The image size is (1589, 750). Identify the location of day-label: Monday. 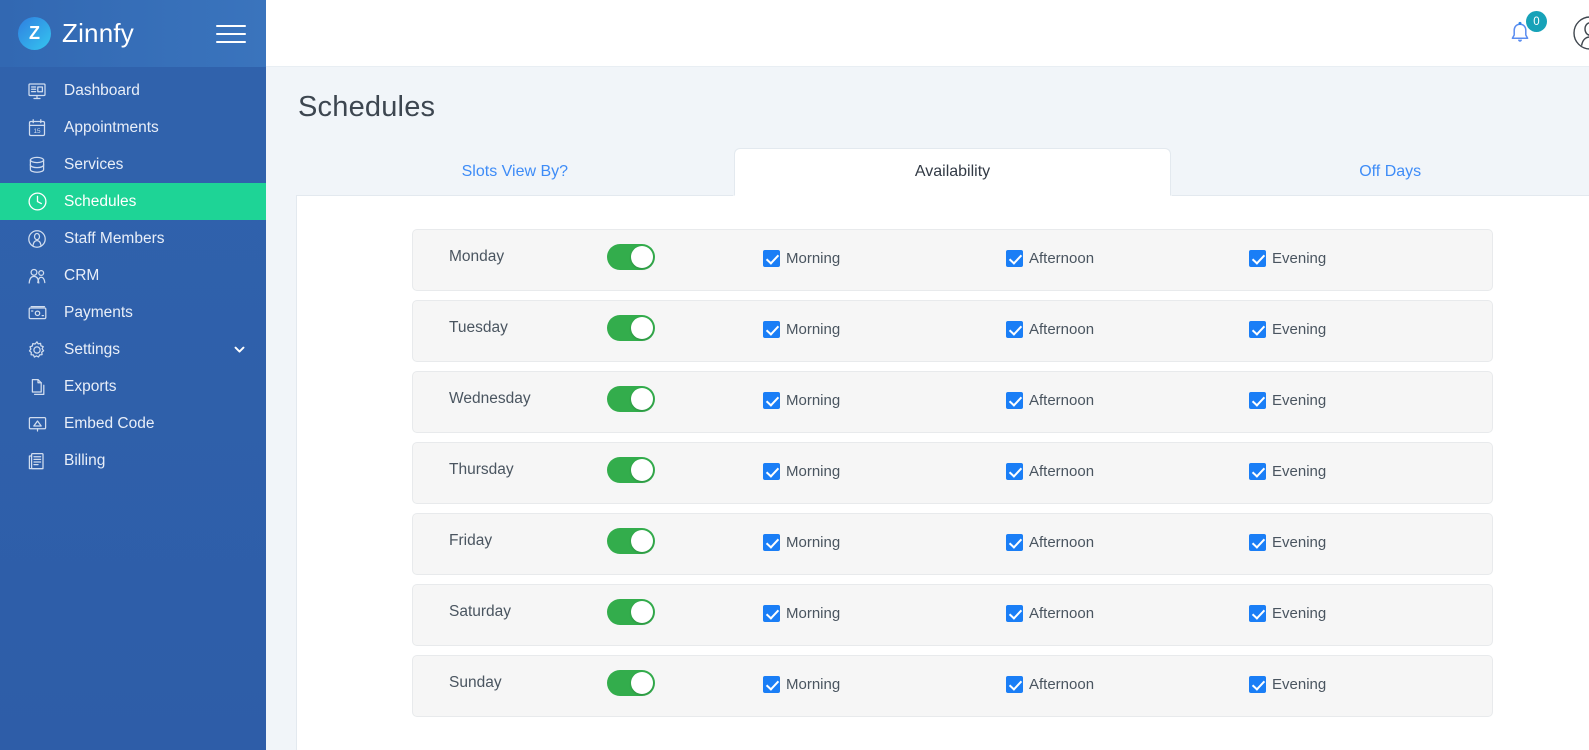
(477, 256).